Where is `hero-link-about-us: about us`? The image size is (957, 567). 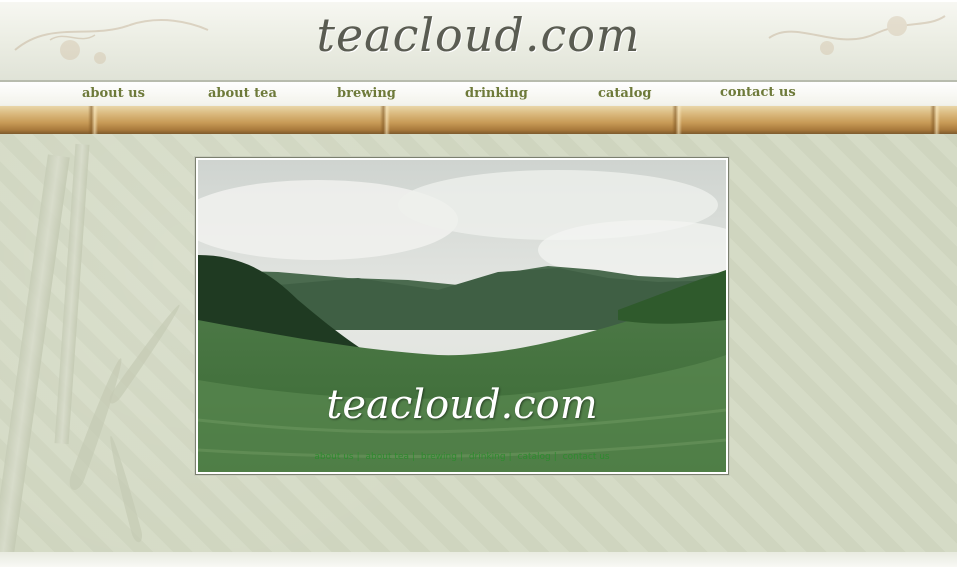
hero-link-about-us: about us is located at coordinates (333, 457).